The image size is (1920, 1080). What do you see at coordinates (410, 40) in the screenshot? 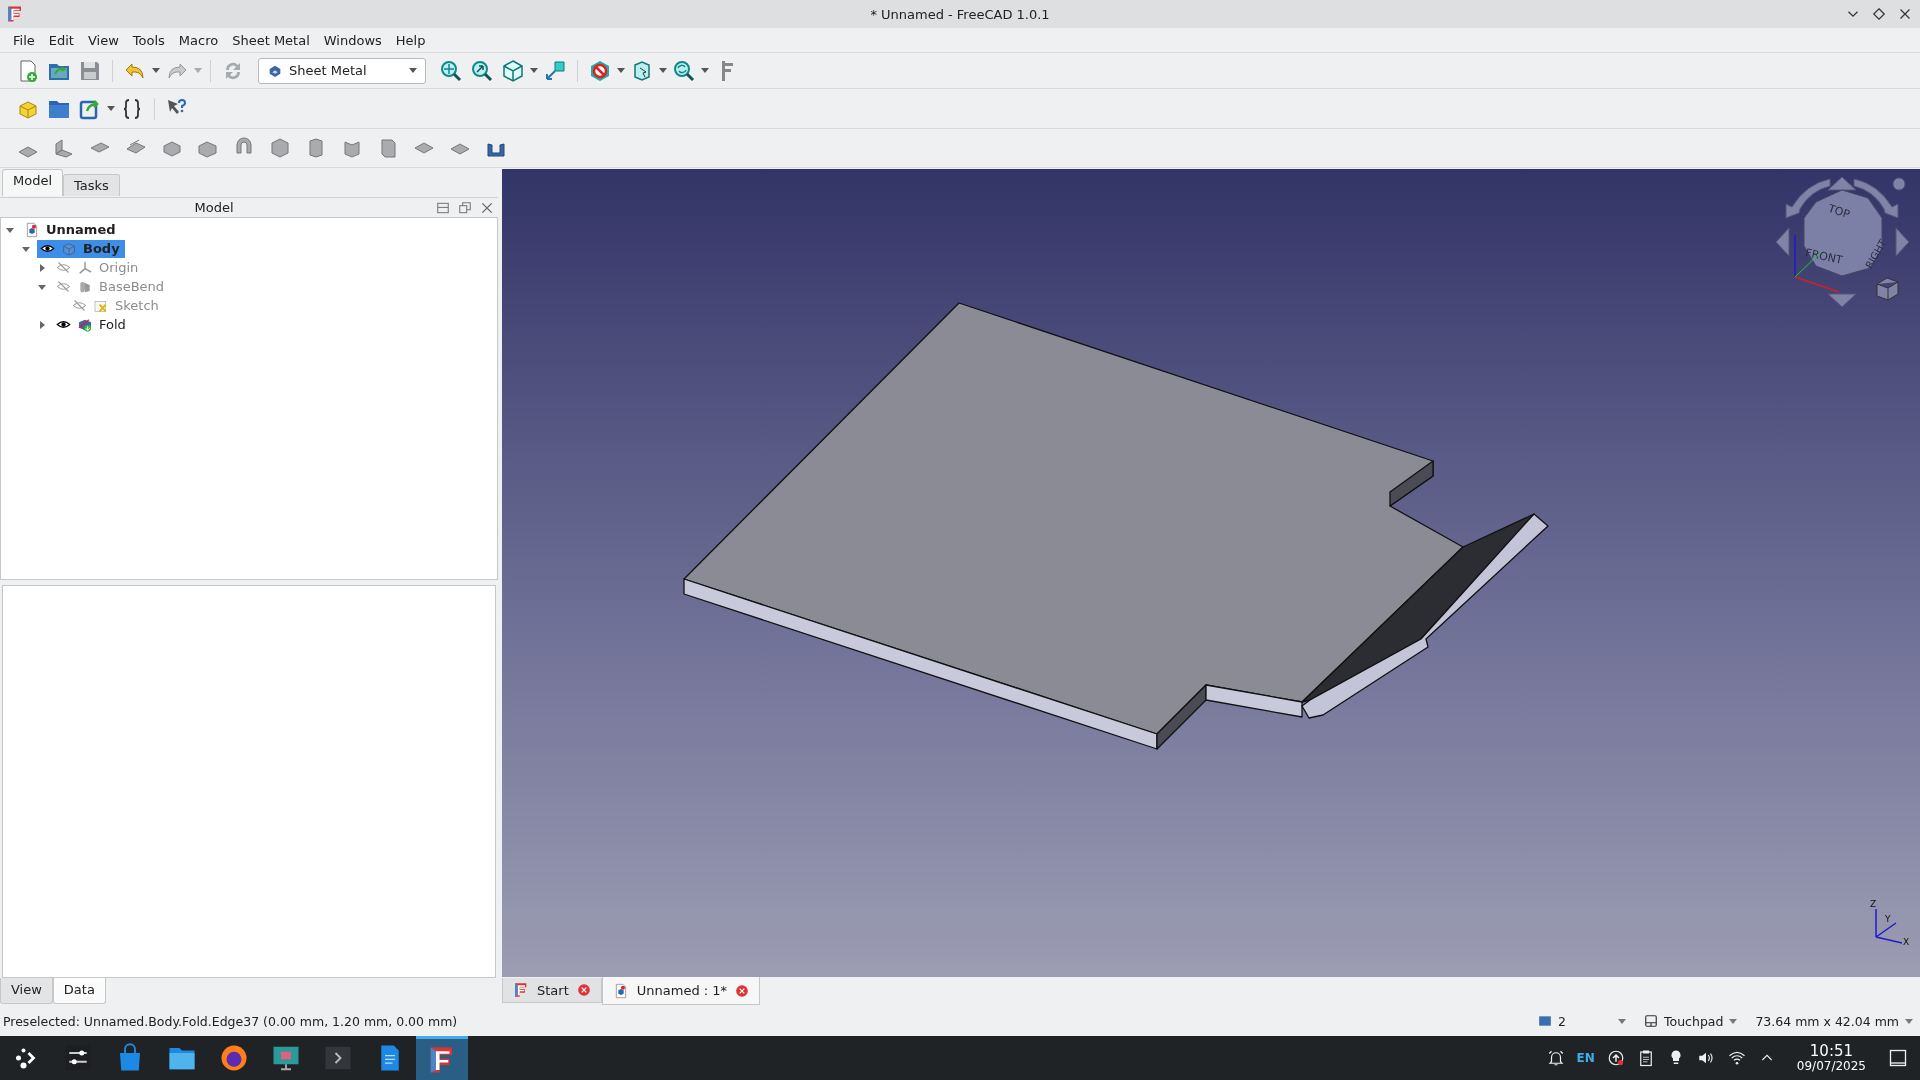
I see `menu-item: Help` at bounding box center [410, 40].